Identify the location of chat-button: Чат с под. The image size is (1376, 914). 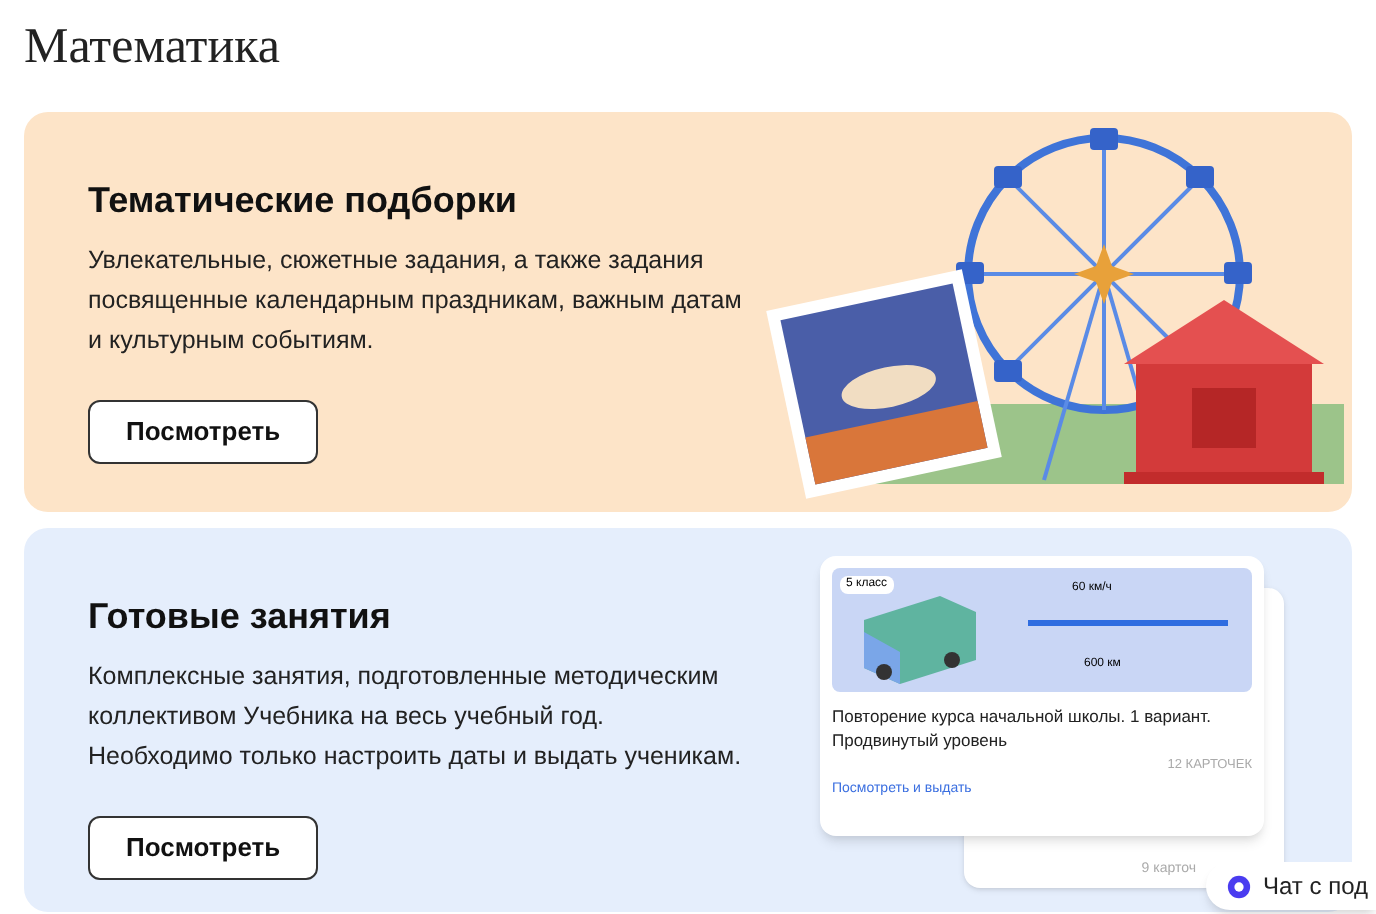
(1290, 886).